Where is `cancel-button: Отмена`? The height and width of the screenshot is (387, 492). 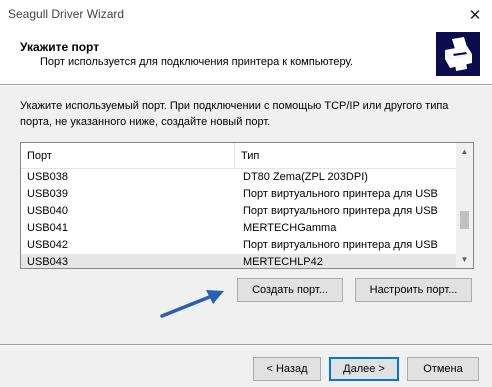
cancel-button: Отмена is located at coordinates (443, 369).